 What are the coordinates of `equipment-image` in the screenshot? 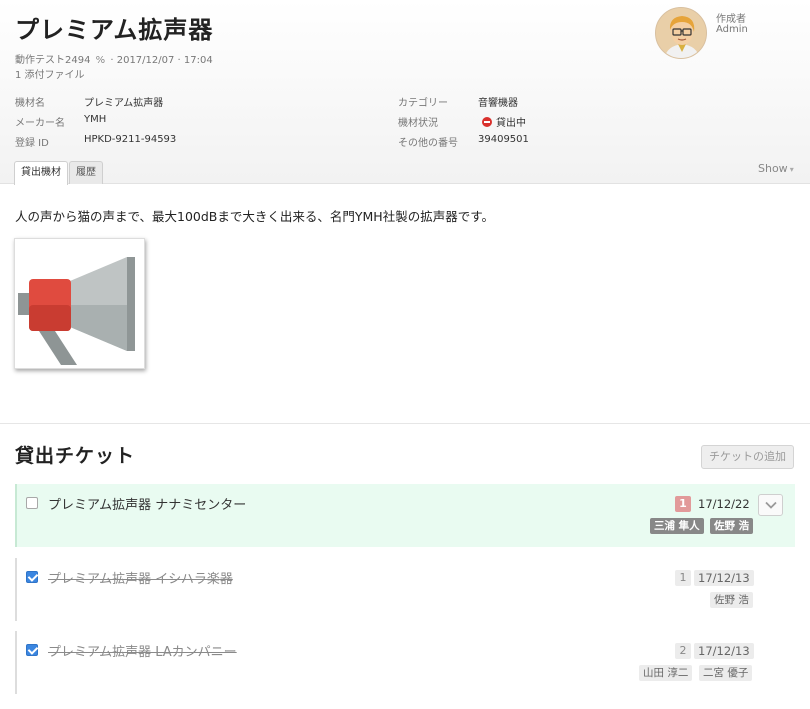 It's located at (79, 303).